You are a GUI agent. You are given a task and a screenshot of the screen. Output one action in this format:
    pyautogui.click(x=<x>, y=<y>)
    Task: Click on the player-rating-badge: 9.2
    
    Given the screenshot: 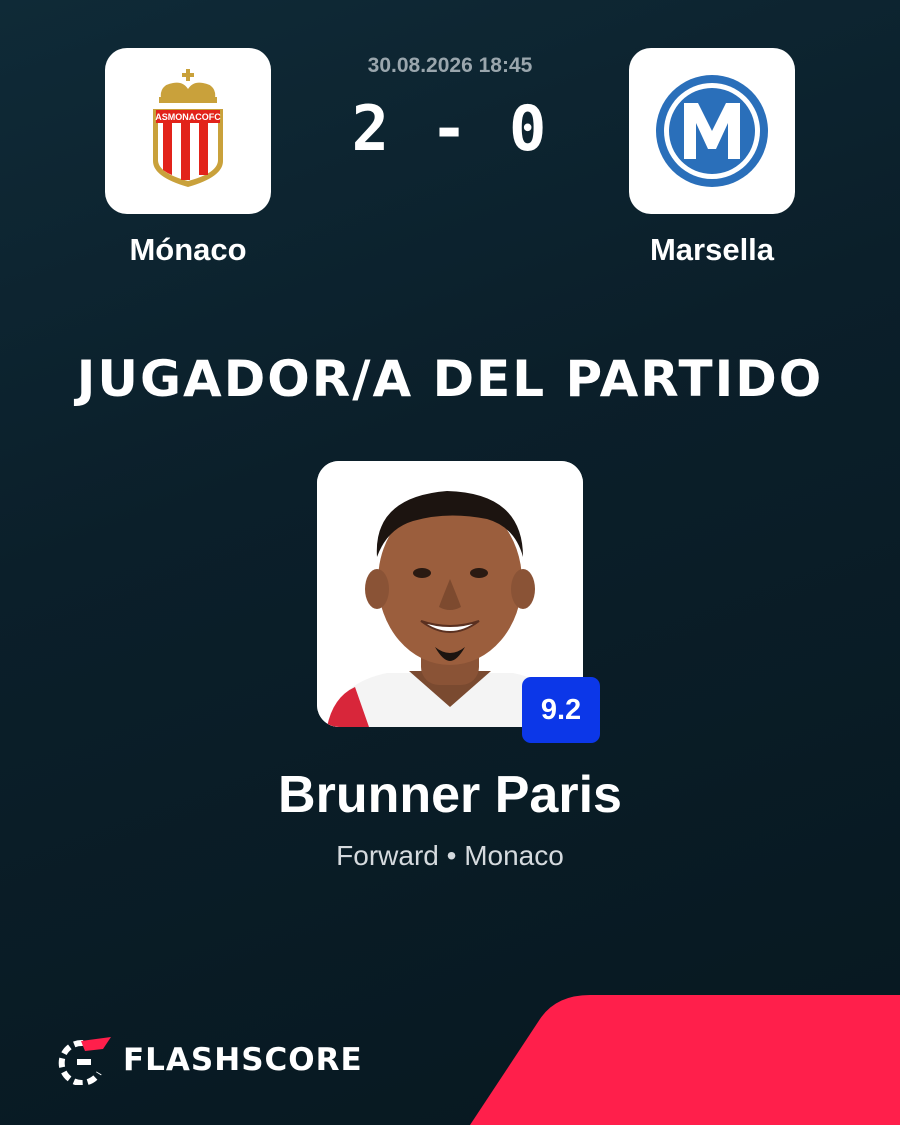 What is the action you would take?
    pyautogui.click(x=561, y=710)
    